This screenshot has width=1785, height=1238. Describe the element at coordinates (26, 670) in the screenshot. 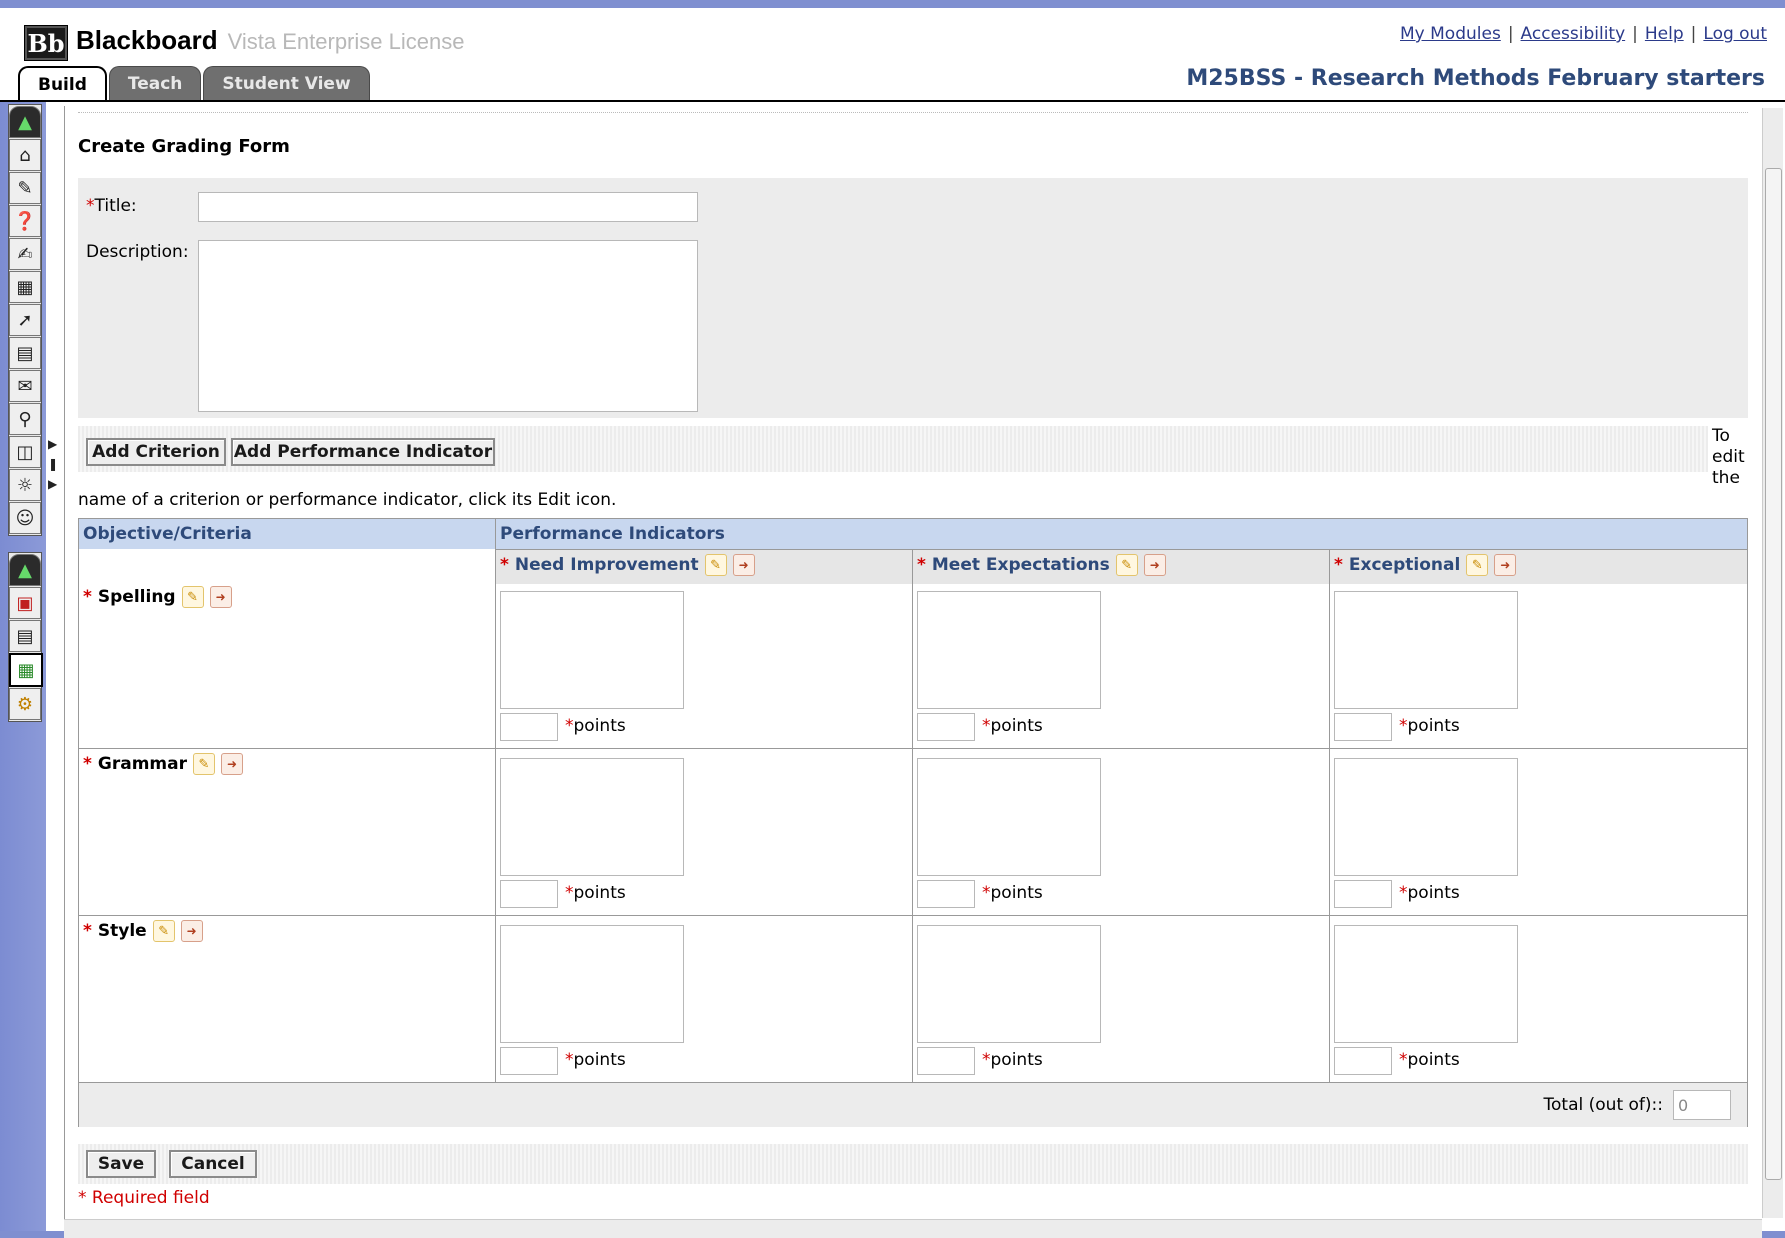

I see `grading-form-icon: ▦` at that location.